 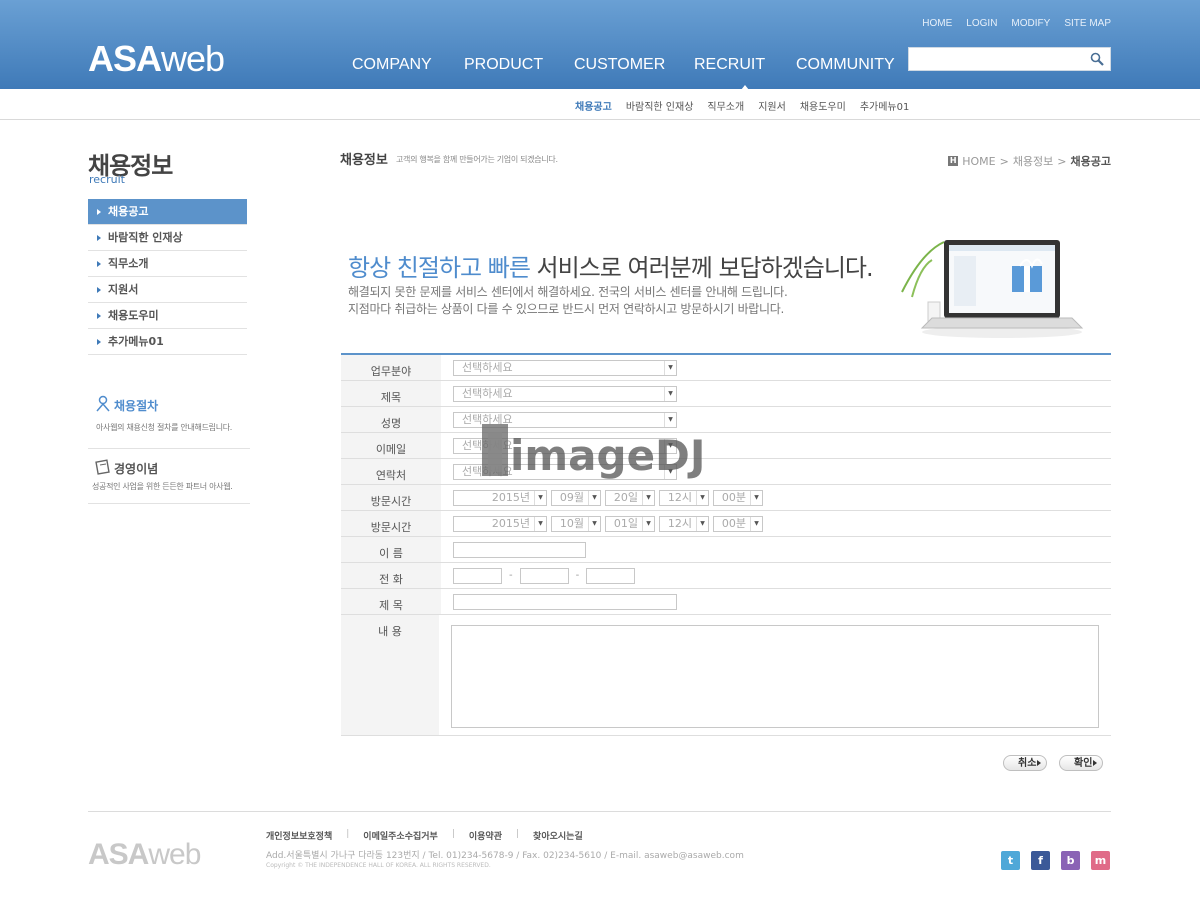 What do you see at coordinates (167, 238) in the screenshot?
I see `sidebar-item-talent: 바람직한 인재상` at bounding box center [167, 238].